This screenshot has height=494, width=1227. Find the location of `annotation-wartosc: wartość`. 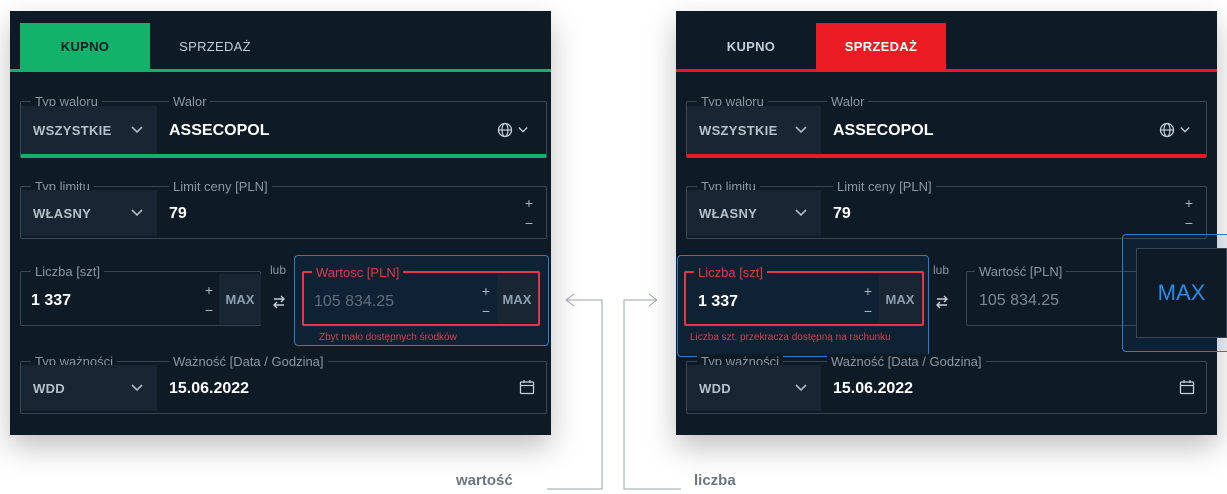

annotation-wartosc: wartość is located at coordinates (484, 480).